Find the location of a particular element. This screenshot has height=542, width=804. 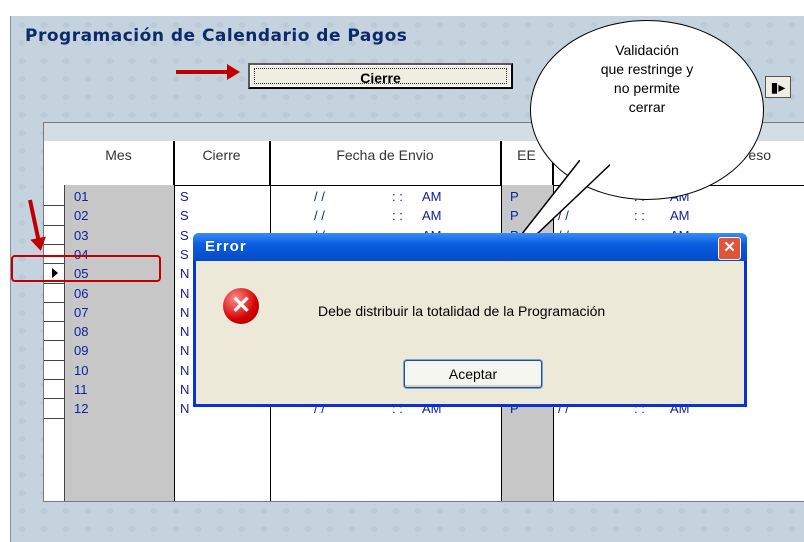

table-row: 02 S / /: : AM P / /: : AM is located at coordinates (424, 215).